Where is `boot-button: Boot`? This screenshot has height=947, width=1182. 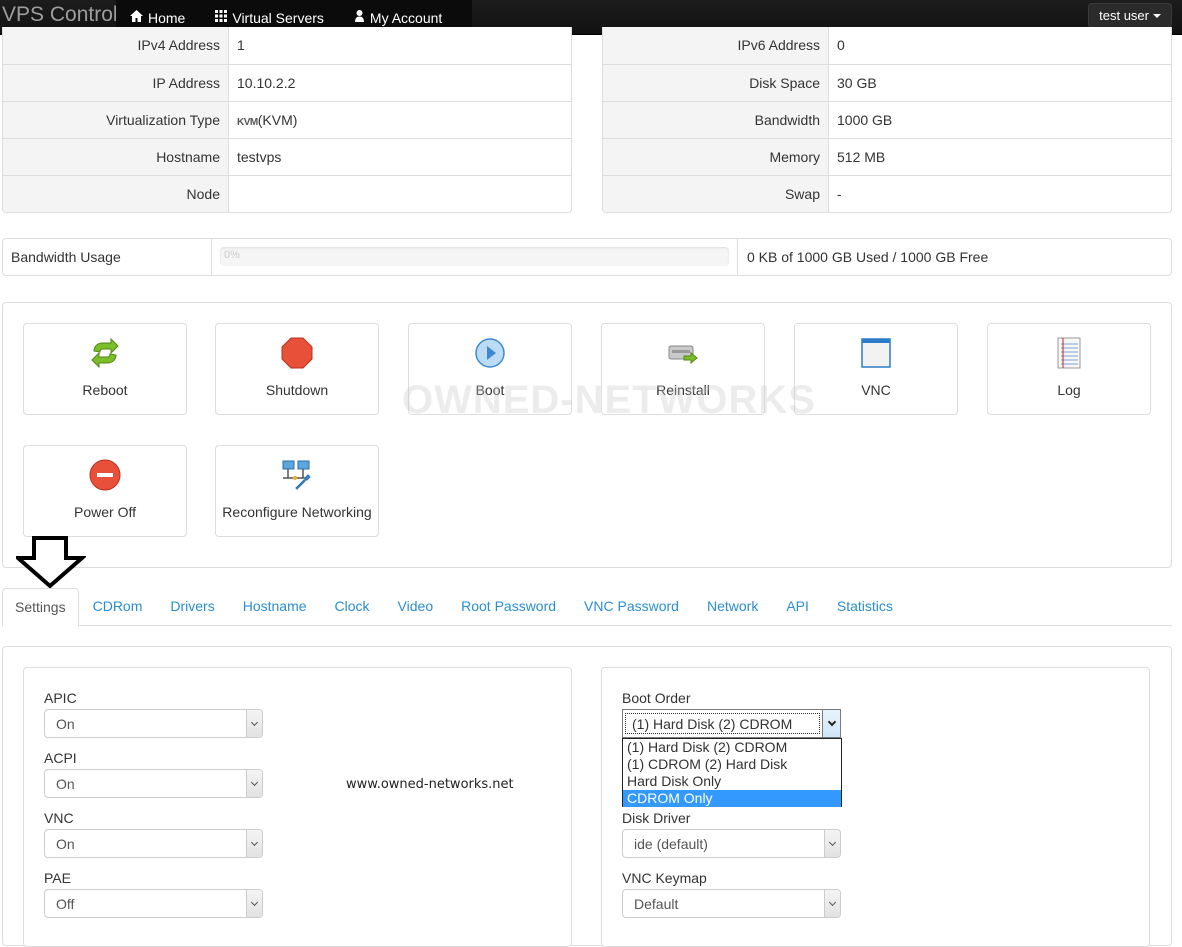
boot-button: Boot is located at coordinates (490, 369).